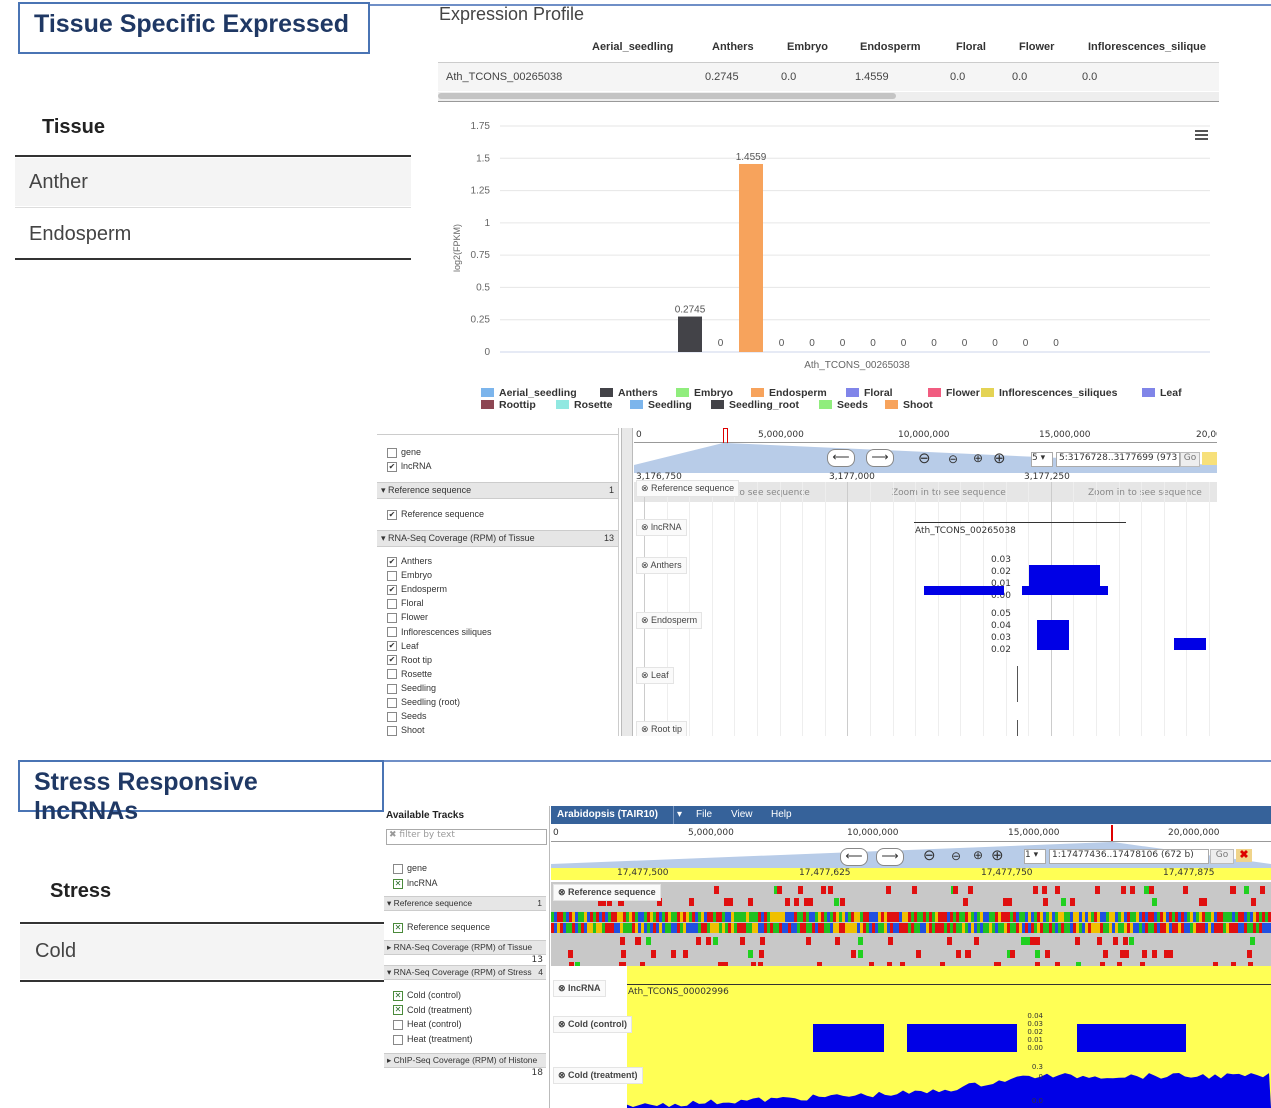 The height and width of the screenshot is (1108, 1271). I want to click on chart-menu-icon, so click(1201, 135).